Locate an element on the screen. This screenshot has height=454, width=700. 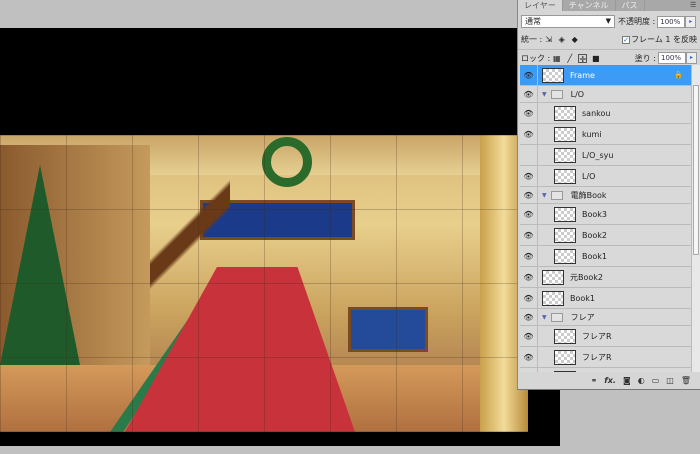
layers-scrollbar is located at coordinates (695, 218).